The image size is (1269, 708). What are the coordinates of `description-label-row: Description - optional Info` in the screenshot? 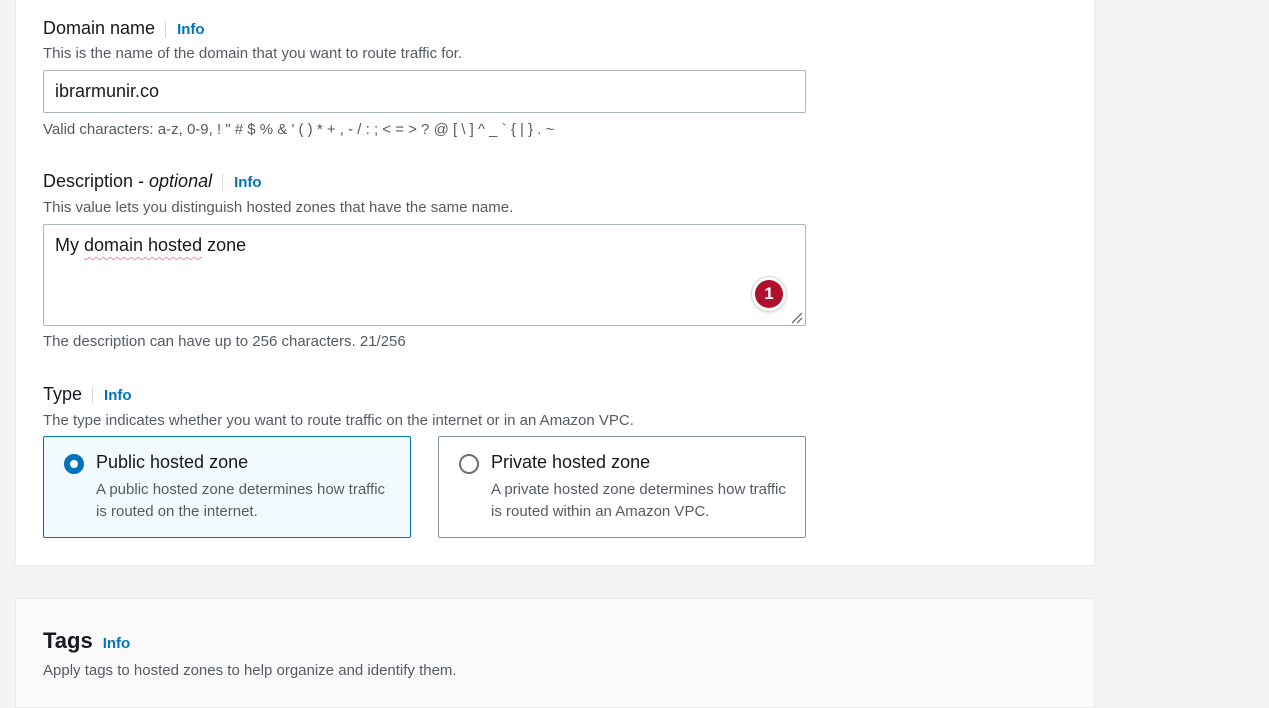 It's located at (152, 181).